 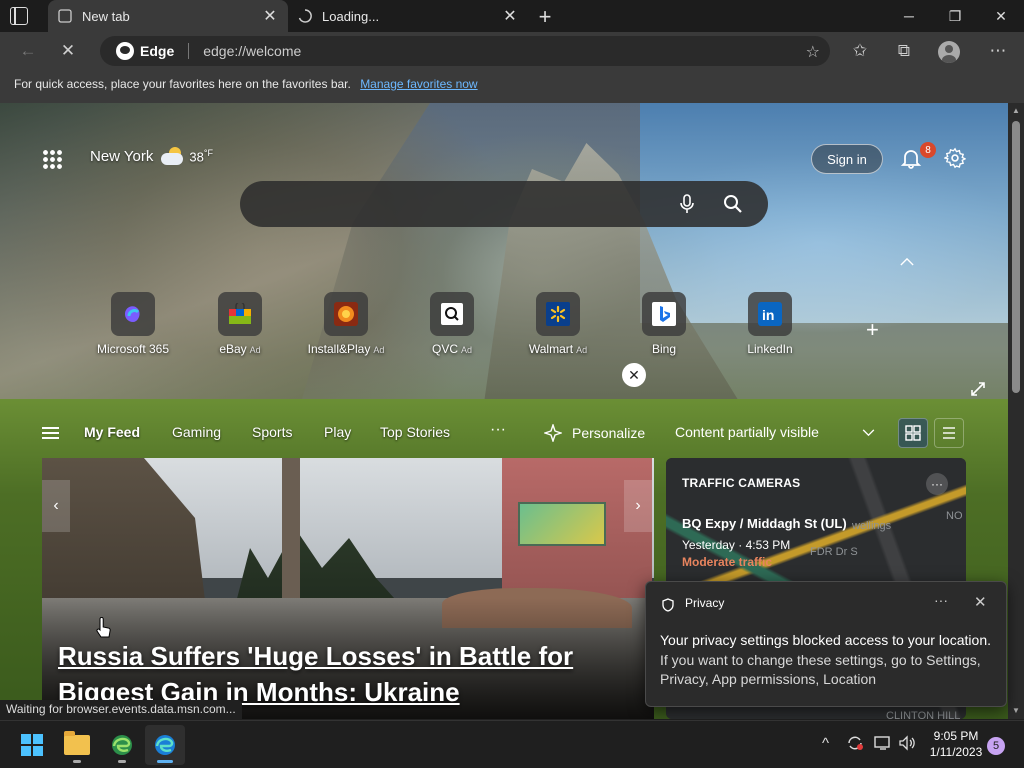 I want to click on settings-more-icon: ⋯, so click(x=998, y=51).